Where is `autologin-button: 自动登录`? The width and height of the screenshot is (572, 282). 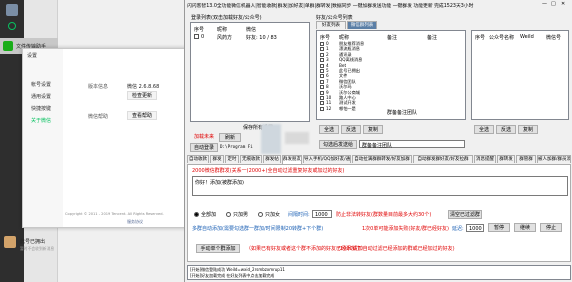 autologin-button: 自动登录 is located at coordinates (204, 147).